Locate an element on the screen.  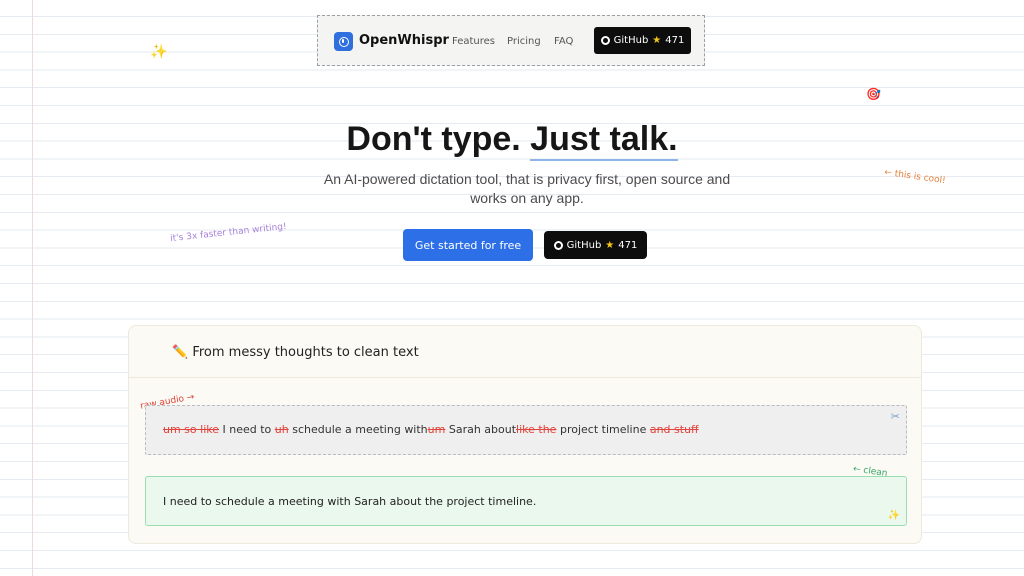
github-label: GitHub is located at coordinates (631, 40).